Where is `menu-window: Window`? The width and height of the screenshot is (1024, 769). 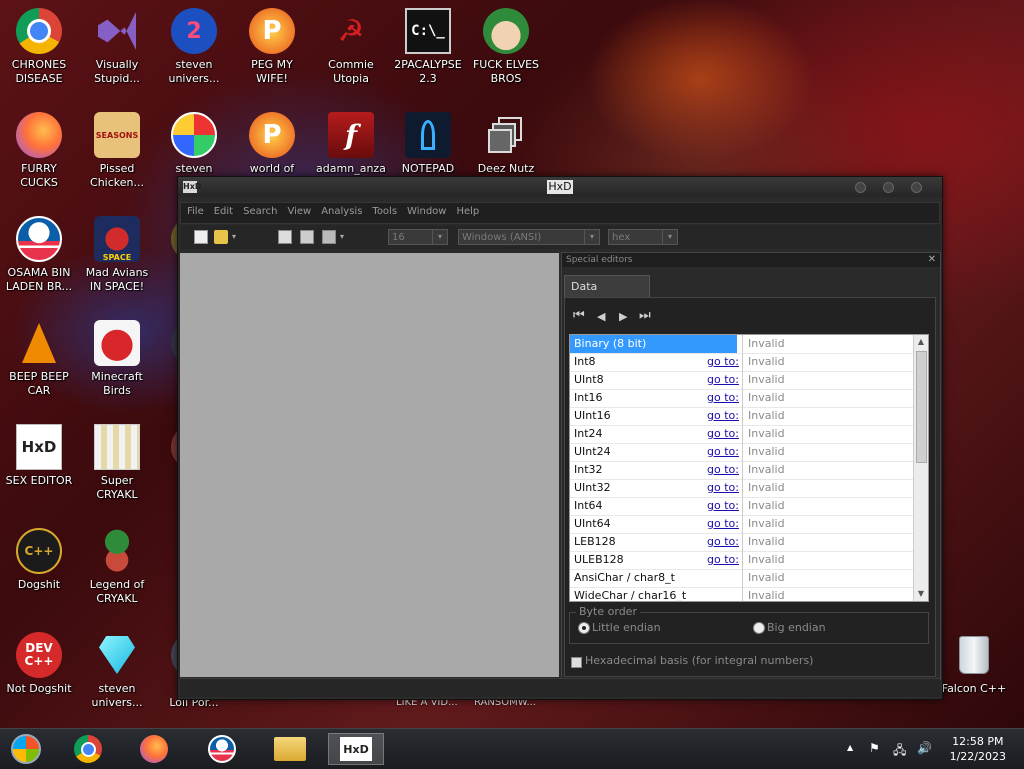
menu-window: Window is located at coordinates (425, 210).